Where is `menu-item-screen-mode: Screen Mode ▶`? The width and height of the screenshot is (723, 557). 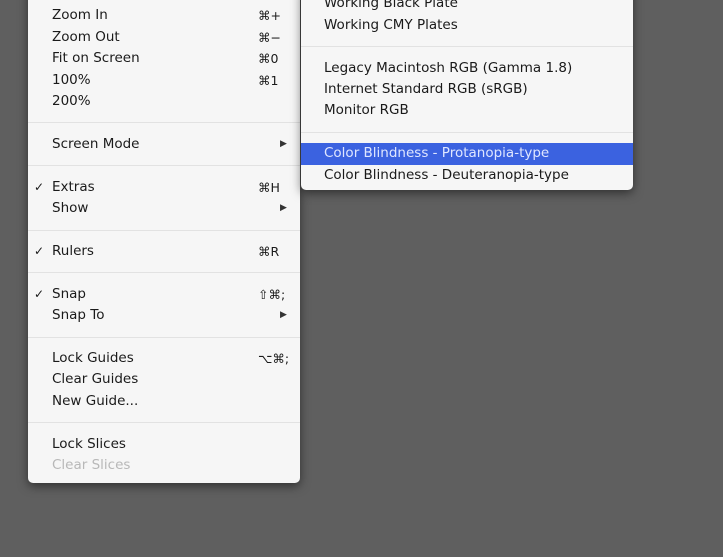
menu-item-screen-mode: Screen Mode ▶ is located at coordinates (164, 144).